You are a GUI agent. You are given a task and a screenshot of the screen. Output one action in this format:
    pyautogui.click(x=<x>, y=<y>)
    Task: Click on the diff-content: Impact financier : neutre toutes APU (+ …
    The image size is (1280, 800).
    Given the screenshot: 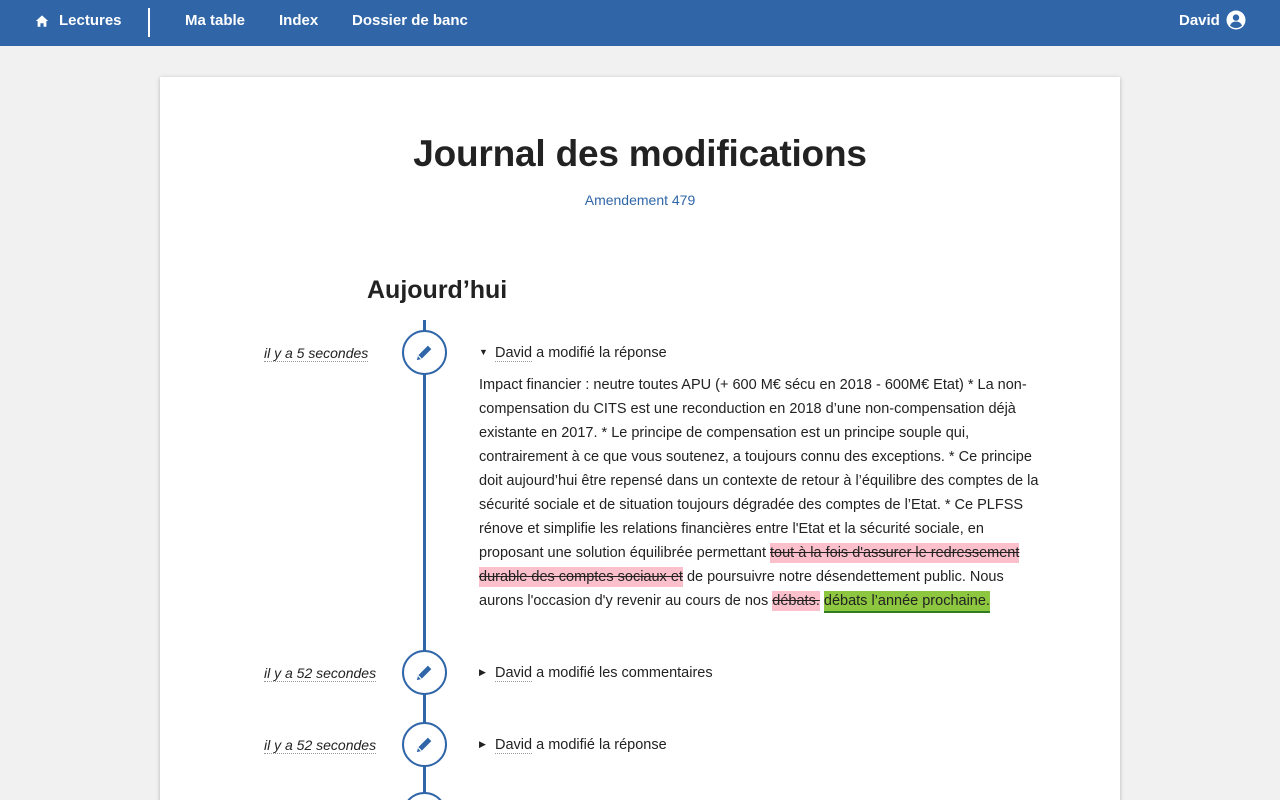 What is the action you would take?
    pyautogui.click(x=765, y=493)
    